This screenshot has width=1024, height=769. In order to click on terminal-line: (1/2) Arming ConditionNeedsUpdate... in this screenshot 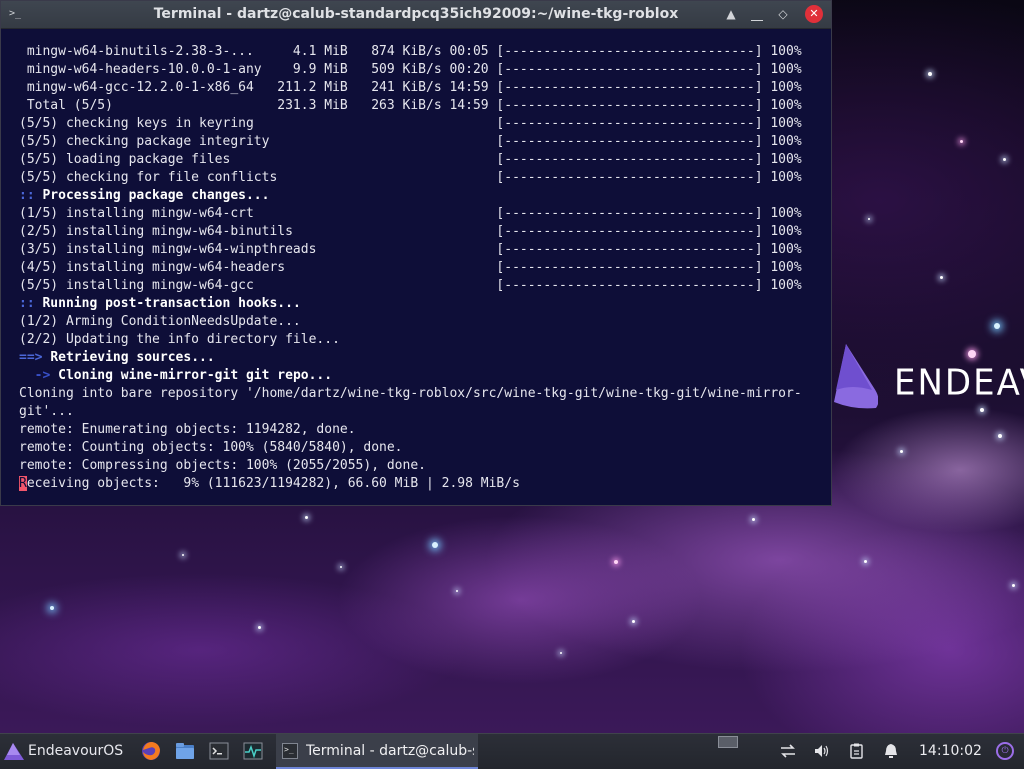, I will do `click(160, 321)`.